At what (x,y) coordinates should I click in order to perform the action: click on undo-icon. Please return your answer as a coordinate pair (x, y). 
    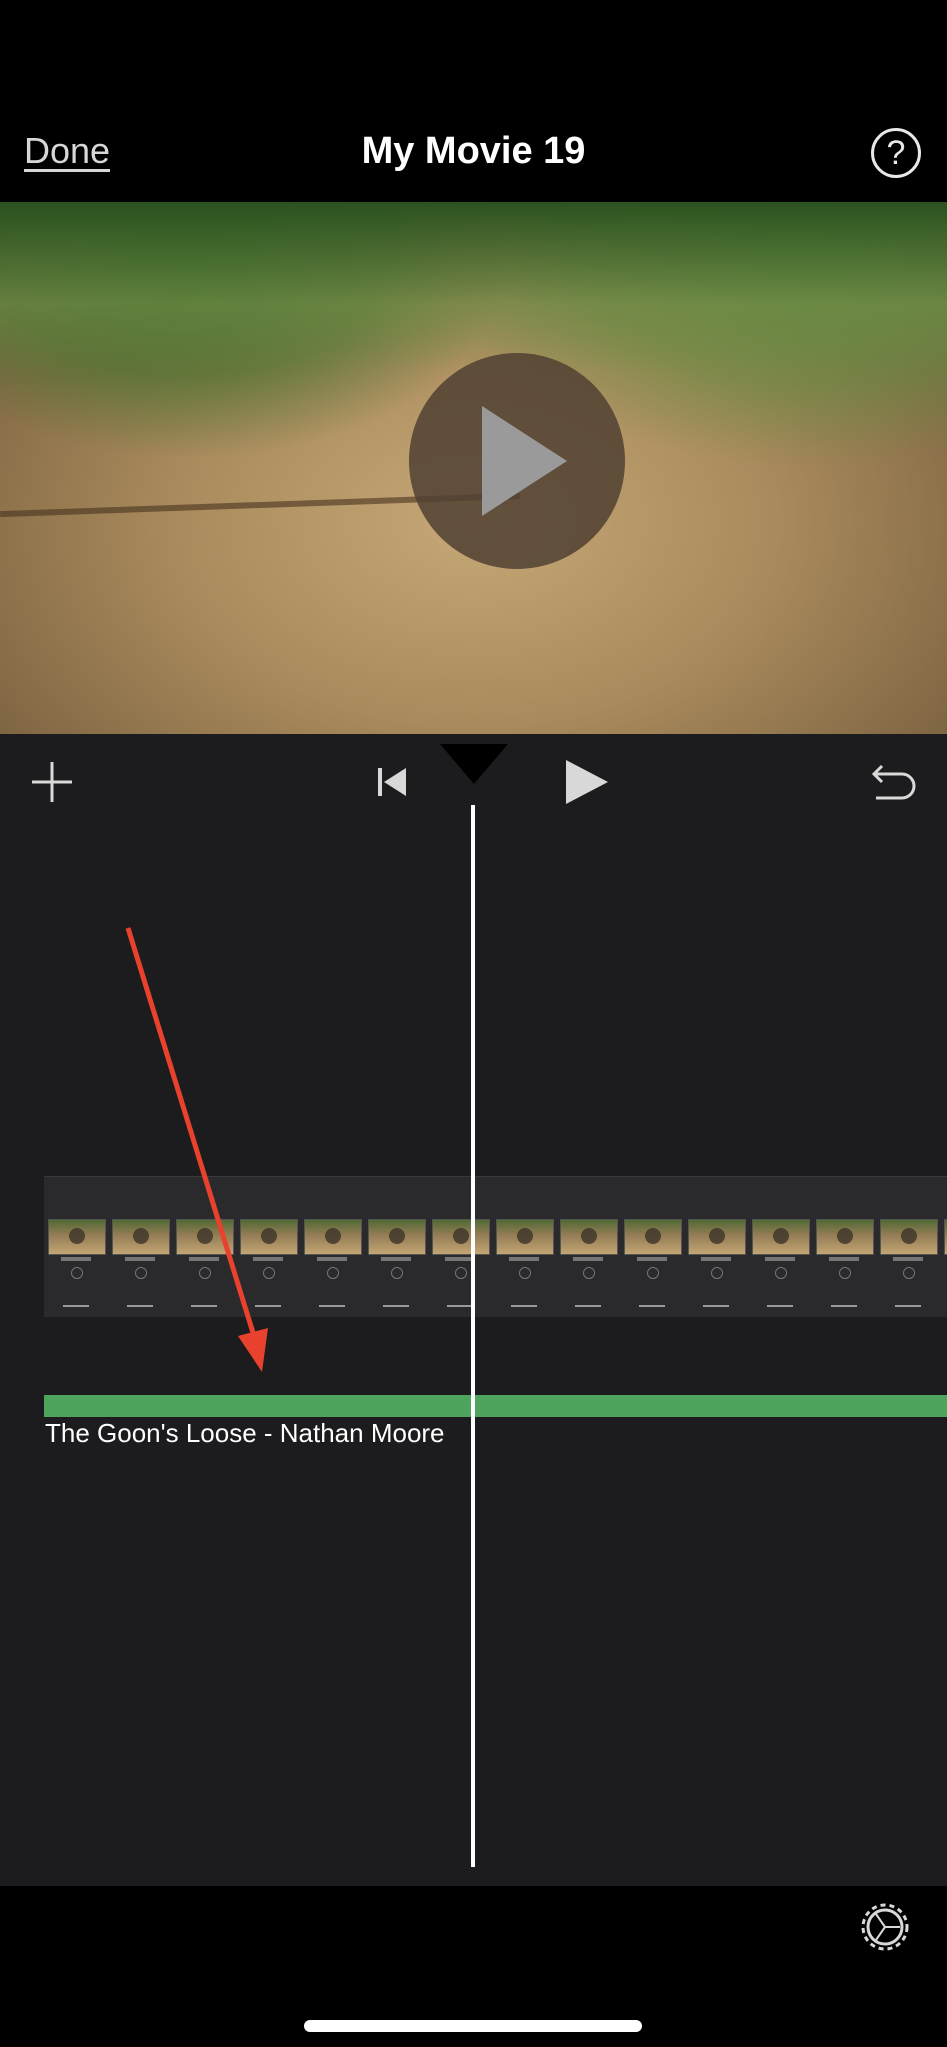
    Looking at the image, I should click on (893, 782).